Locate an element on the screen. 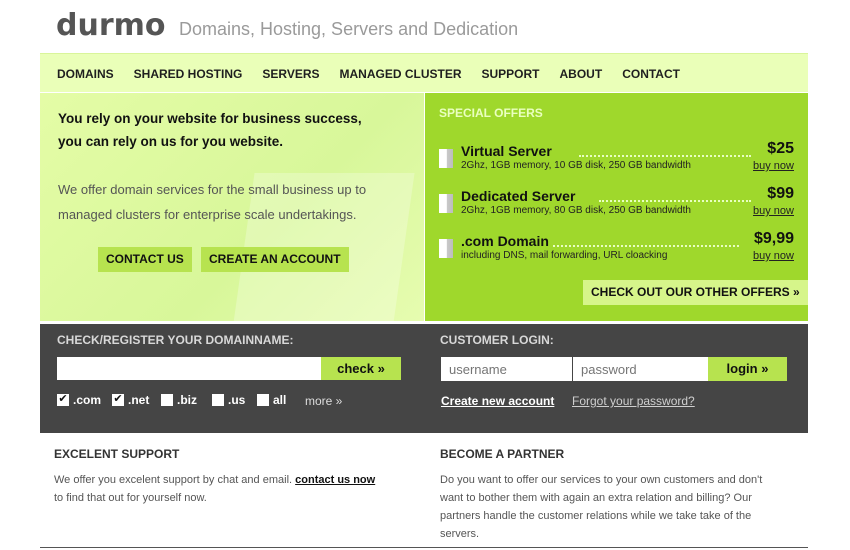 The image size is (850, 550). tld-option-com: ✔ .com is located at coordinates (79, 400).